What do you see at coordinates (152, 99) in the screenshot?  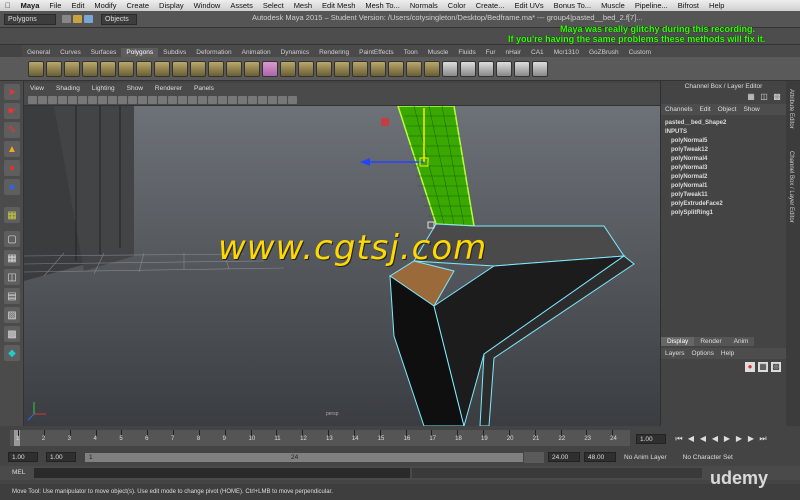 I see `safe-title-icon` at bounding box center [152, 99].